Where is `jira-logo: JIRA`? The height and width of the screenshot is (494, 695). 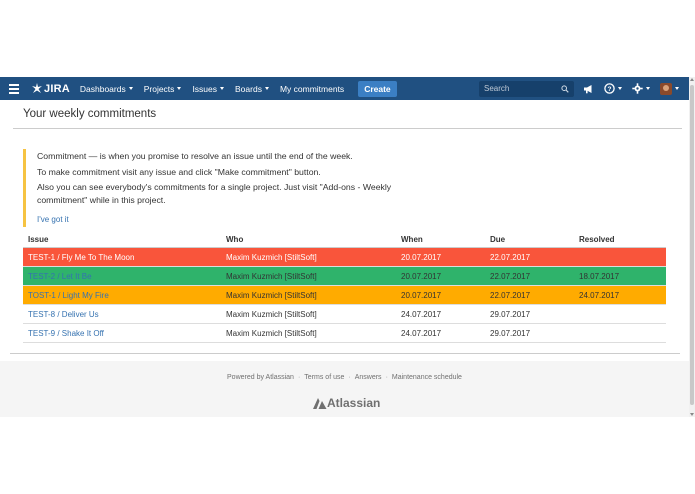
jira-logo: JIRA is located at coordinates (51, 89).